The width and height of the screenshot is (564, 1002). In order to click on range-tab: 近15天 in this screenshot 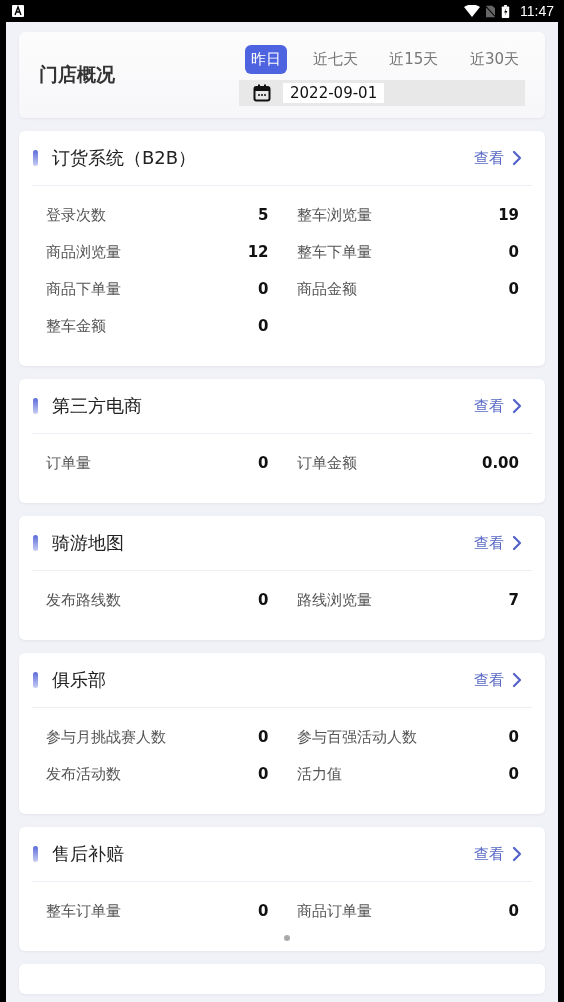, I will do `click(414, 59)`.